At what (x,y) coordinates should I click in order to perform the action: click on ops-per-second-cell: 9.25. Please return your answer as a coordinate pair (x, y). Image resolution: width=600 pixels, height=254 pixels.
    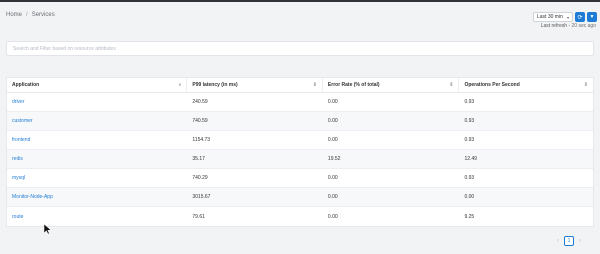
    Looking at the image, I should click on (469, 216).